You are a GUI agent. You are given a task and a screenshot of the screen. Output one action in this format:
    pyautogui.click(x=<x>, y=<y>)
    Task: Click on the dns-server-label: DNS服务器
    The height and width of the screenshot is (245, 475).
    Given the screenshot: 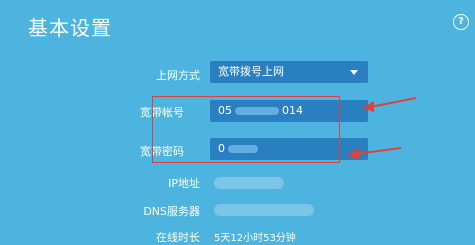 What is the action you would take?
    pyautogui.click(x=171, y=211)
    